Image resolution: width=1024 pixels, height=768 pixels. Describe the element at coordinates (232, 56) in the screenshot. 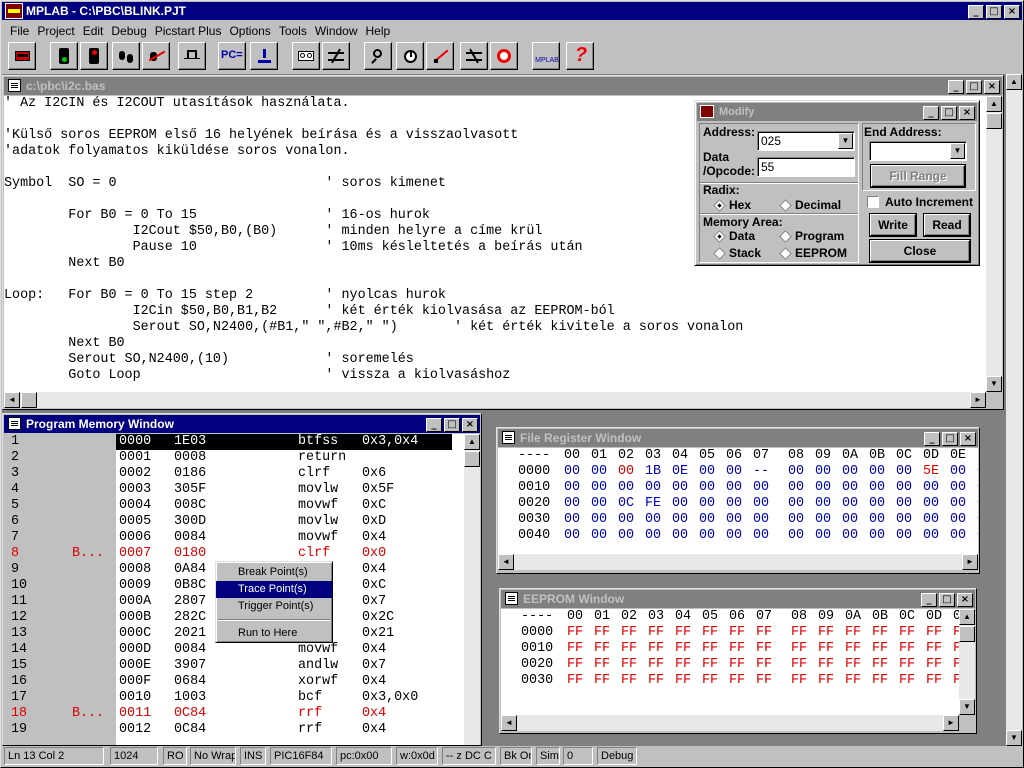

I see `pc-at-tool-button: PC=` at that location.